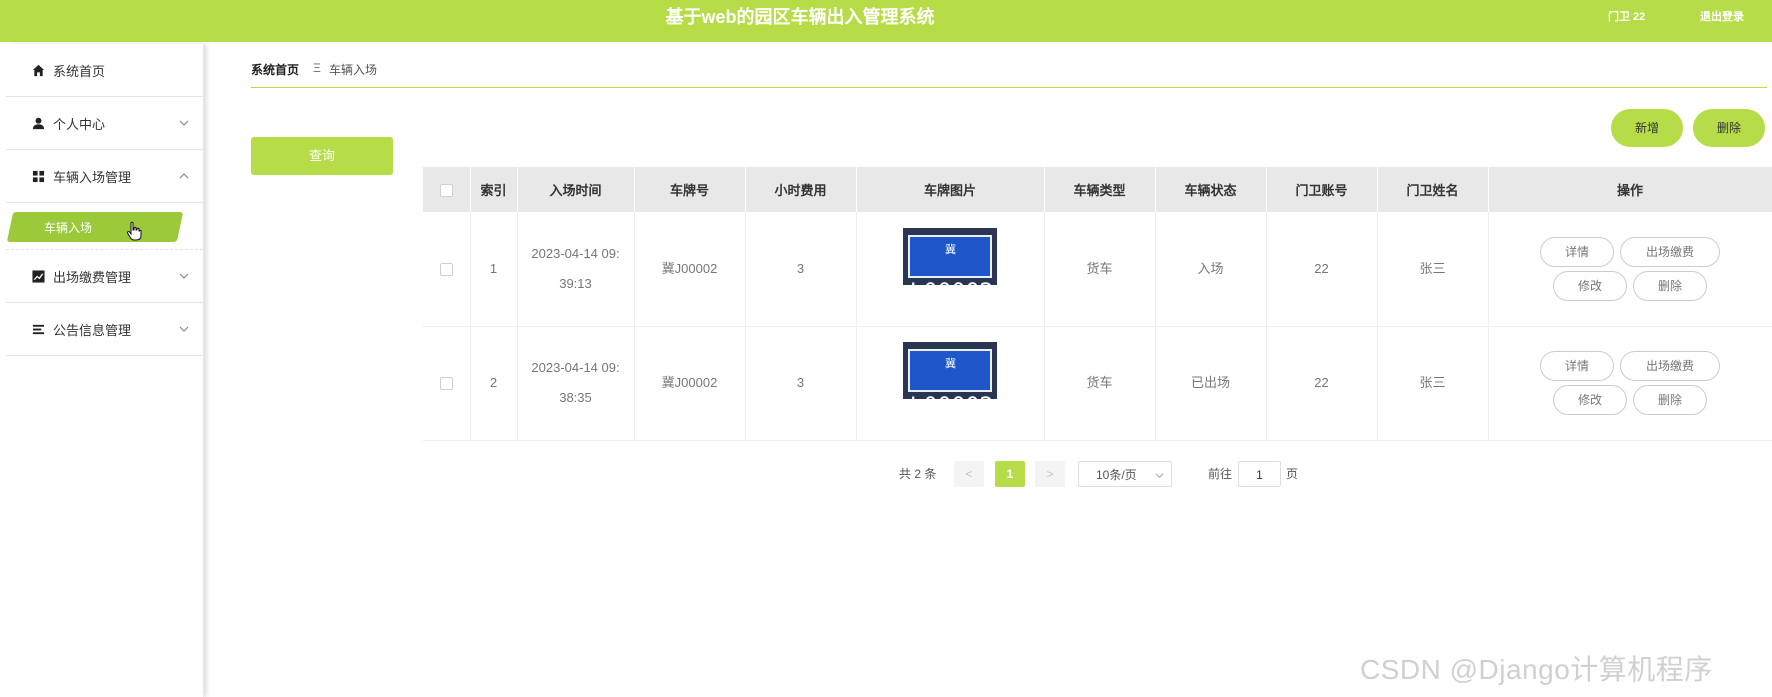 The width and height of the screenshot is (1772, 697). What do you see at coordinates (494, 189) in the screenshot?
I see `col-header: 索引` at bounding box center [494, 189].